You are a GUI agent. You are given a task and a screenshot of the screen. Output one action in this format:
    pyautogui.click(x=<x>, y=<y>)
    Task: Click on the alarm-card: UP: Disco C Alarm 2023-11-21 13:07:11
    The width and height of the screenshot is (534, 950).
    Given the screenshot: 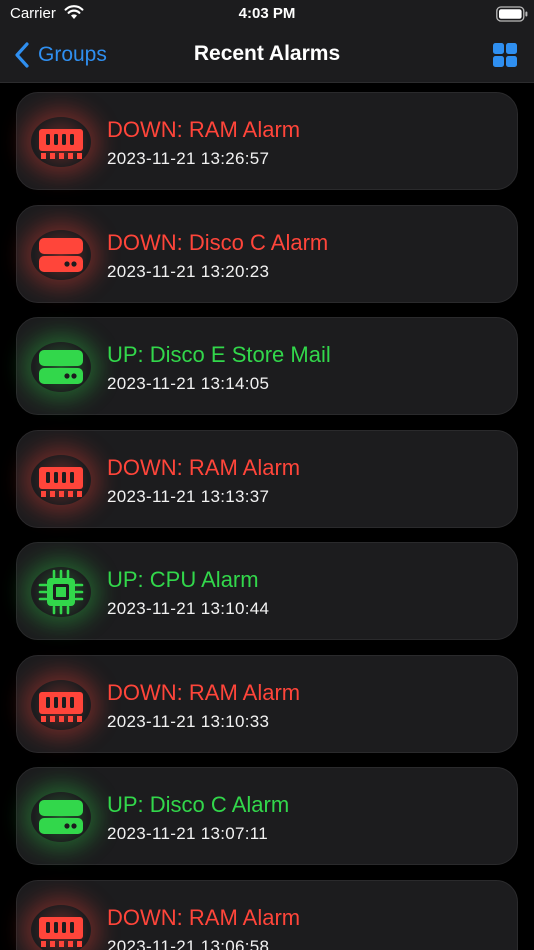 What is the action you would take?
    pyautogui.click(x=267, y=816)
    